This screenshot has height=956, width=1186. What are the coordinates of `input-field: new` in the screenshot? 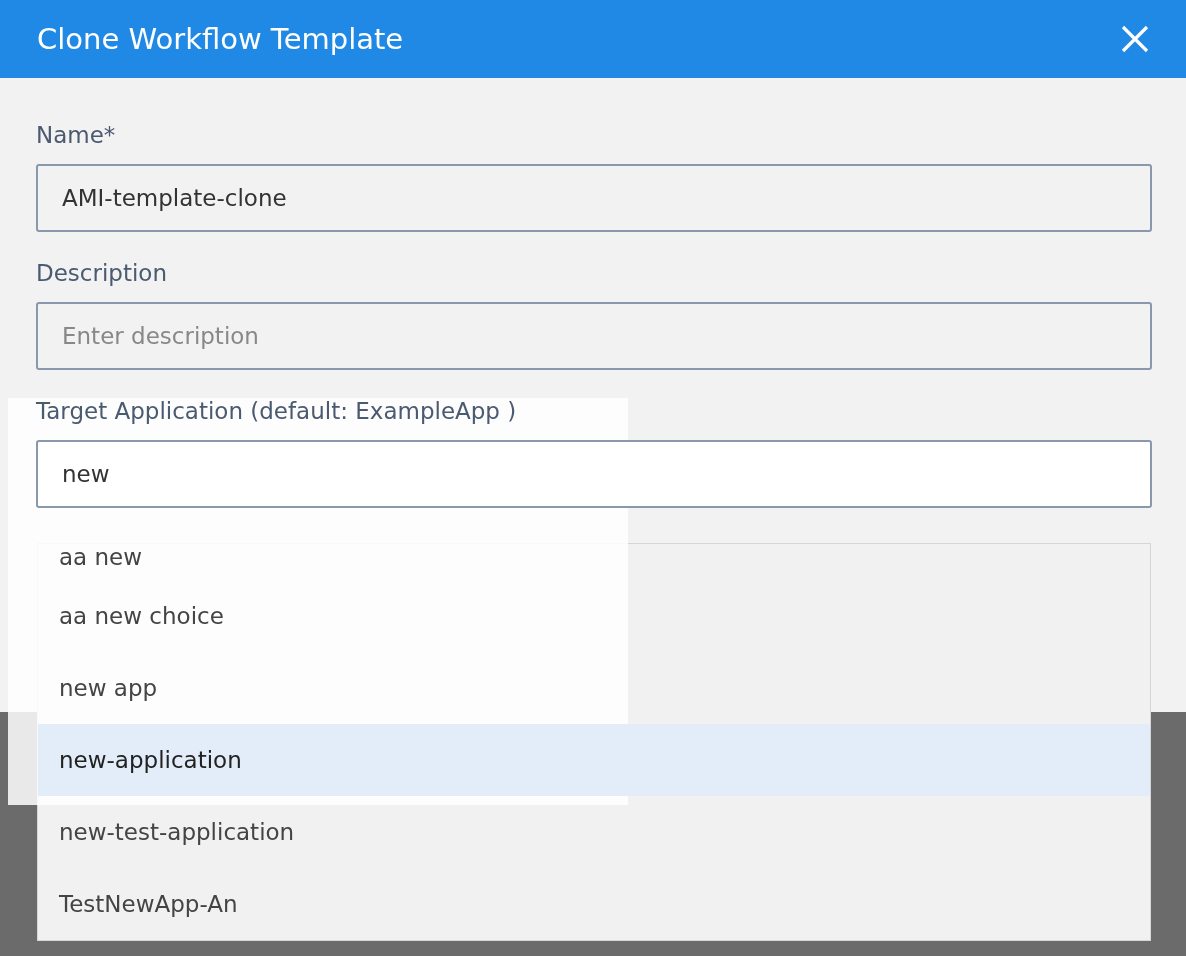 It's located at (594, 474).